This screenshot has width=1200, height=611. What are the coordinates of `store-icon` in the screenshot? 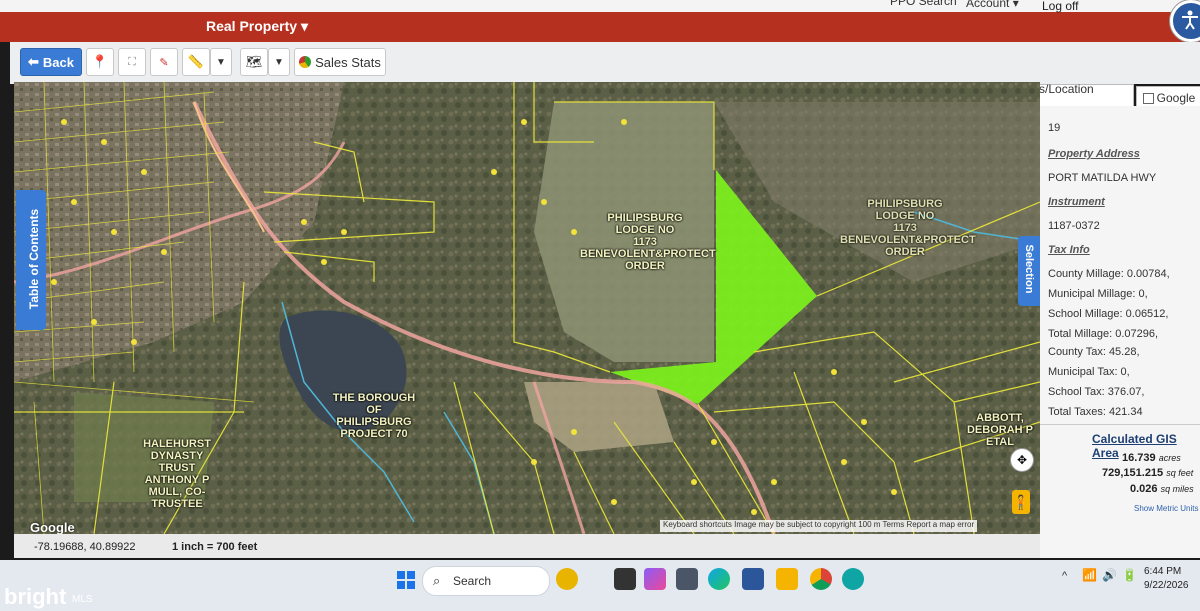 It's located at (687, 579).